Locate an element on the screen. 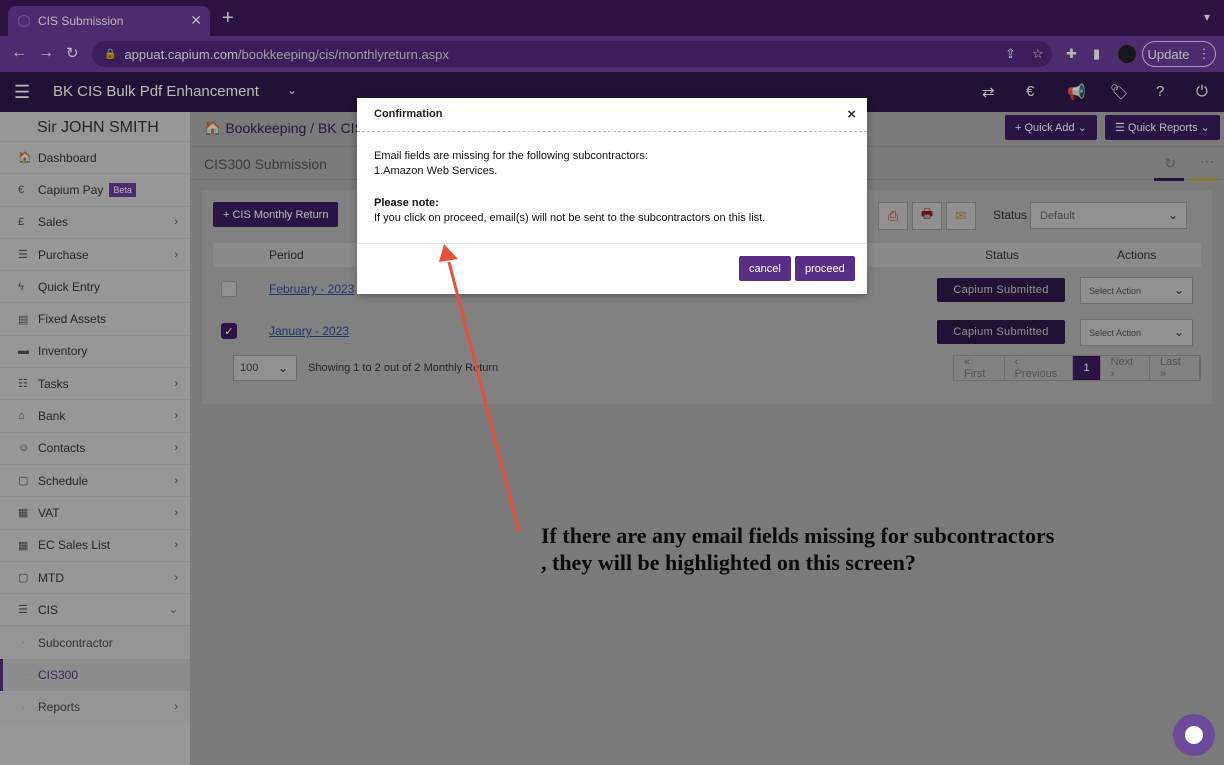  annotation-arrow is located at coordinates (480, 388).